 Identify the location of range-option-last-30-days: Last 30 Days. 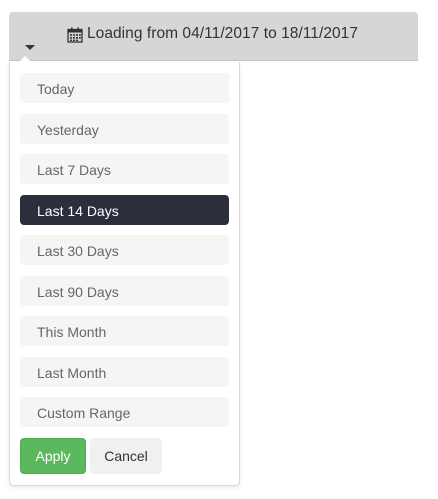
(124, 250).